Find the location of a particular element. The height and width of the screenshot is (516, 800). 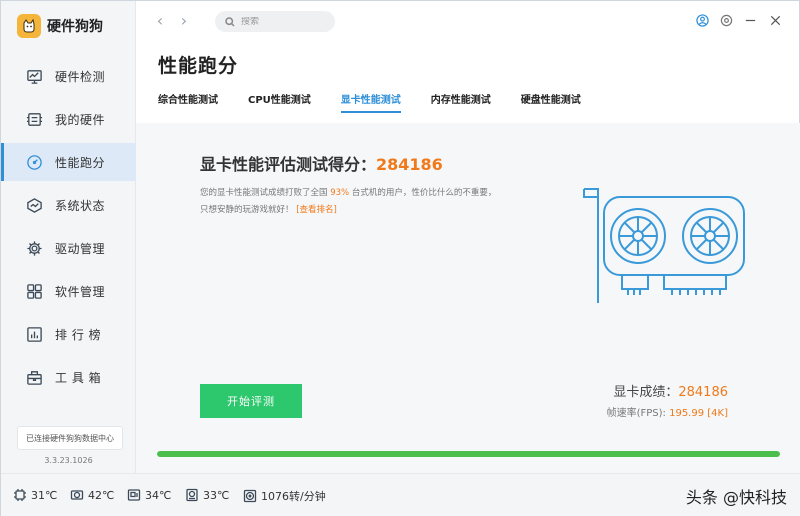

version-label: 3.3.23.1026 is located at coordinates (68, 460).